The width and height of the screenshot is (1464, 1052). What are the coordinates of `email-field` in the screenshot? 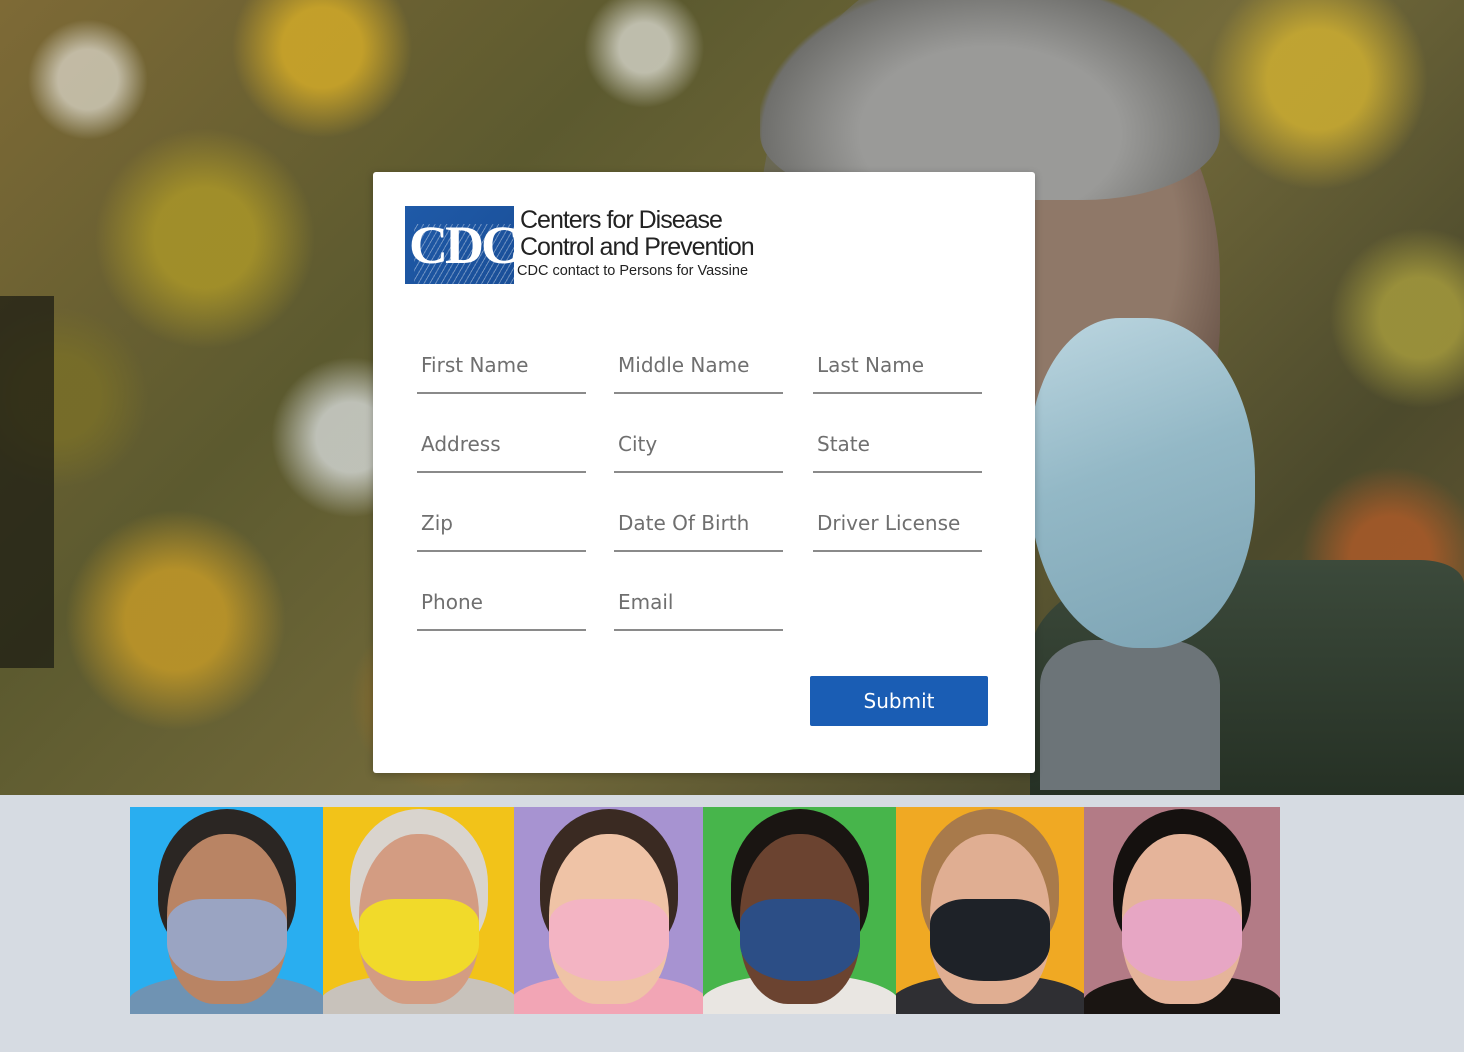 It's located at (698, 605).